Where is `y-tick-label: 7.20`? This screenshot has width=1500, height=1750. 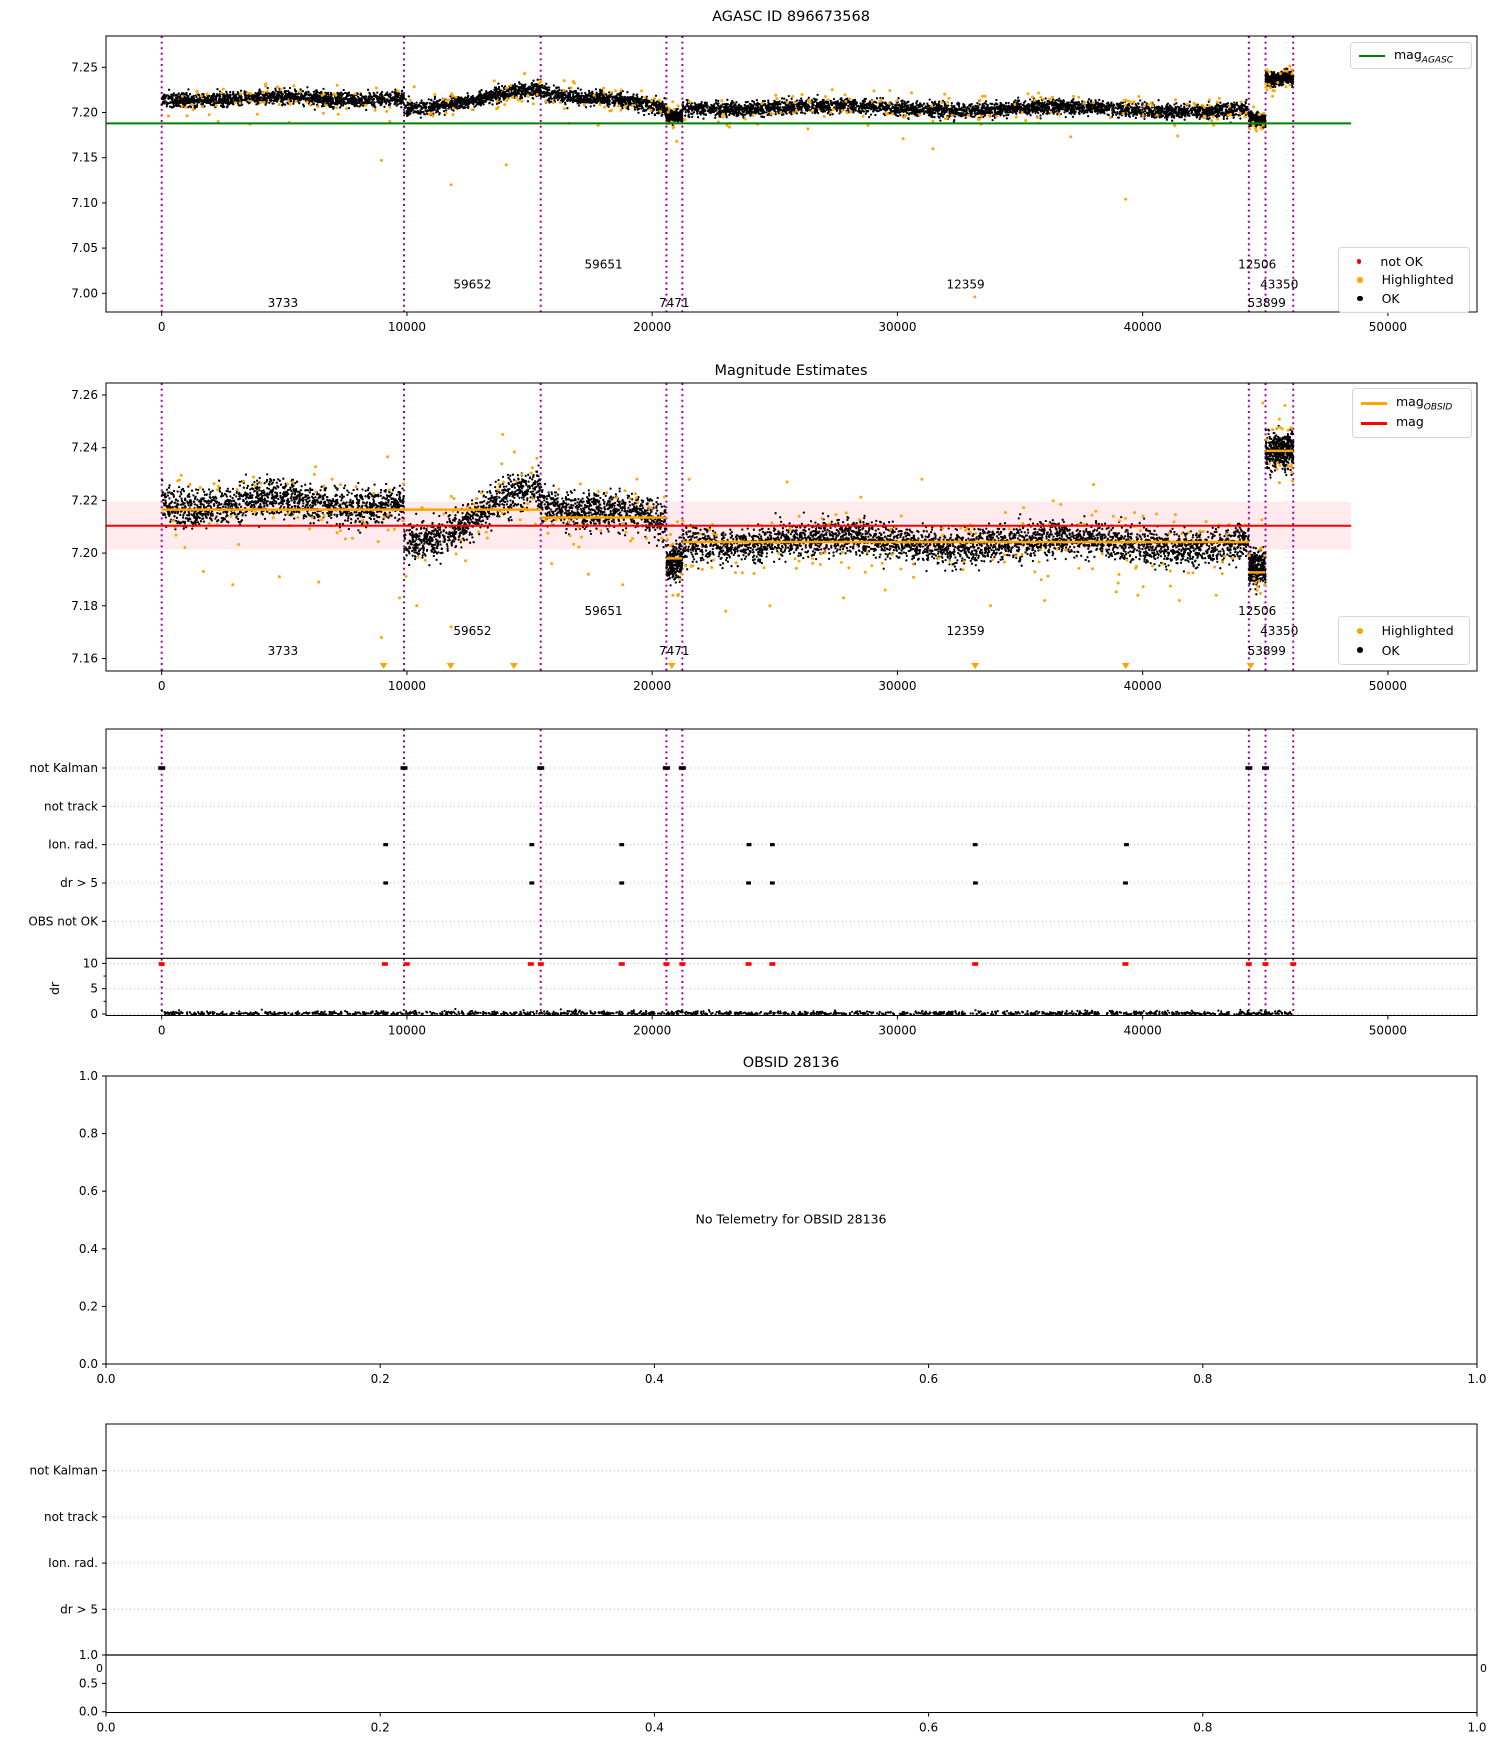 y-tick-label: 7.20 is located at coordinates (84, 553).